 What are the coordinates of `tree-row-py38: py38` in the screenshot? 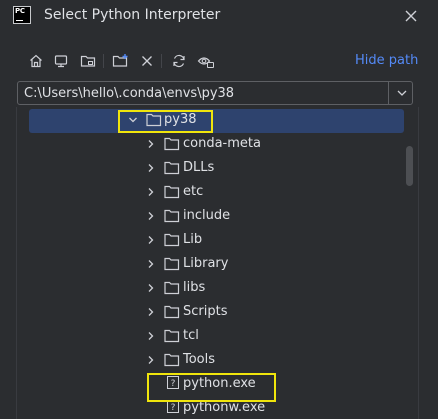 It's located at (216, 121).